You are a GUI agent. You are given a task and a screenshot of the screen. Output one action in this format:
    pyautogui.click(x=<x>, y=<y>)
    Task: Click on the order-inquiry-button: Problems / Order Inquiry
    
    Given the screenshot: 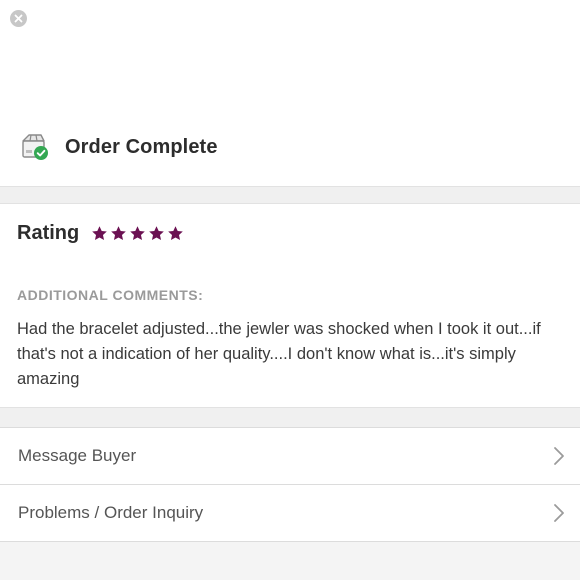 What is the action you would take?
    pyautogui.click(x=290, y=513)
    